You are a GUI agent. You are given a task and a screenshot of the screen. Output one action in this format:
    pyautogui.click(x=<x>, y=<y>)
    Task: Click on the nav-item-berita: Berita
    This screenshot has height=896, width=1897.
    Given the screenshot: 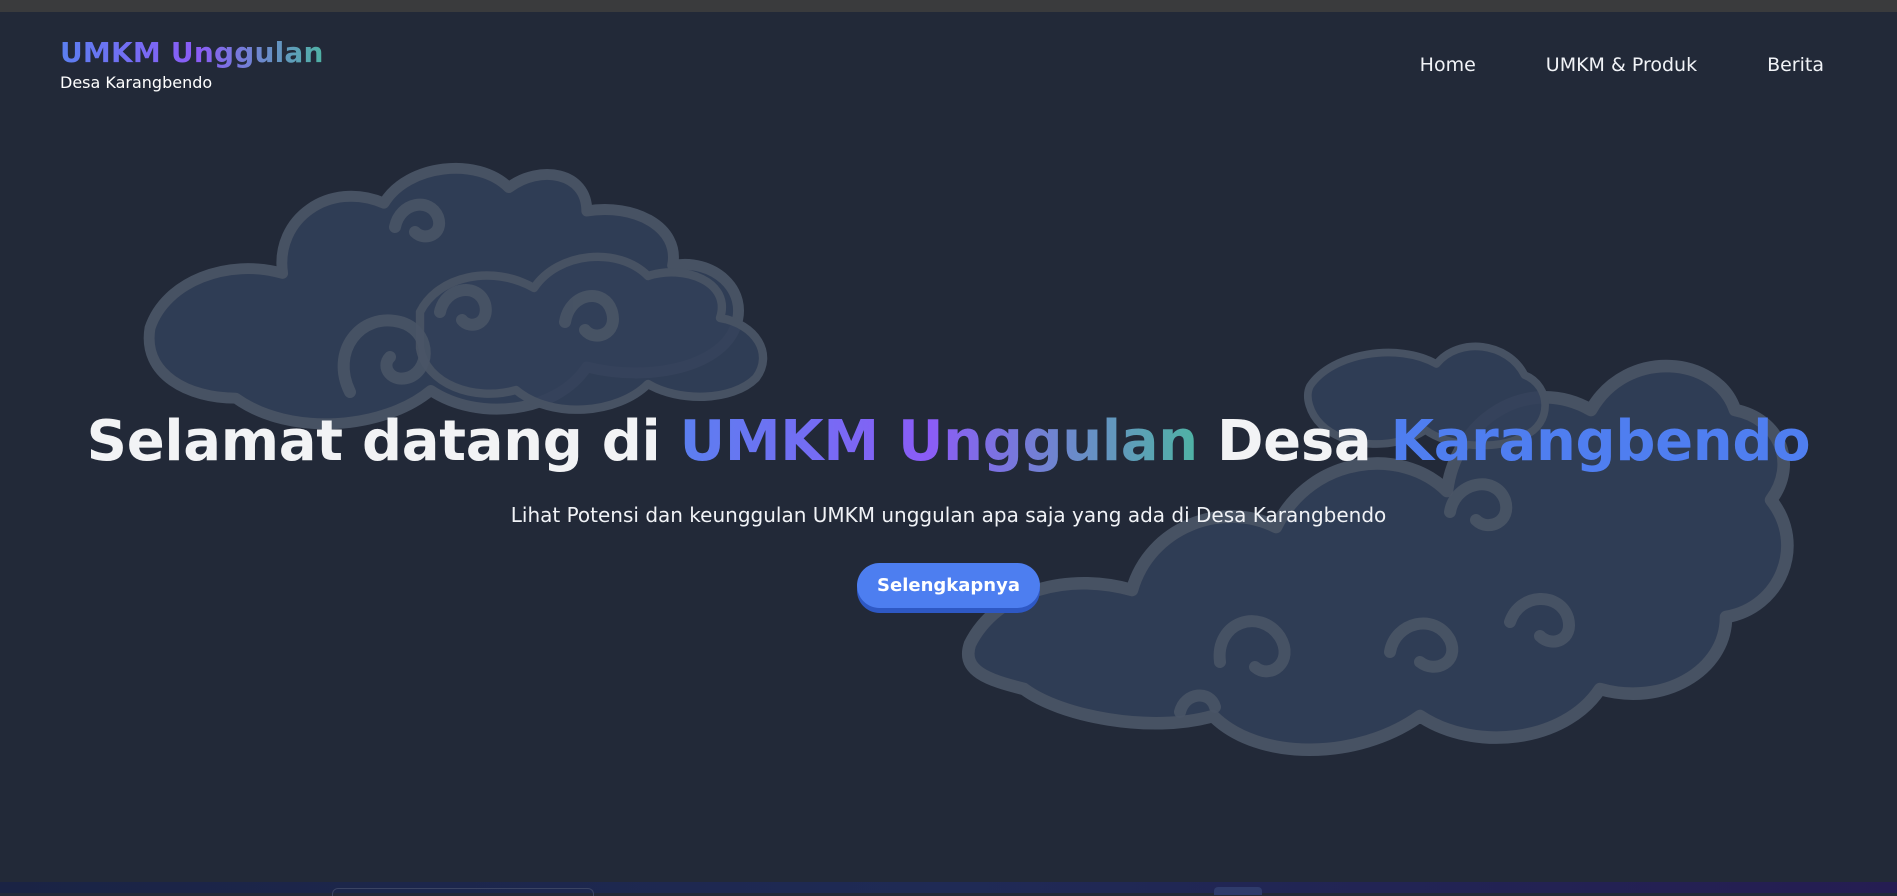 What is the action you would take?
    pyautogui.click(x=1795, y=65)
    